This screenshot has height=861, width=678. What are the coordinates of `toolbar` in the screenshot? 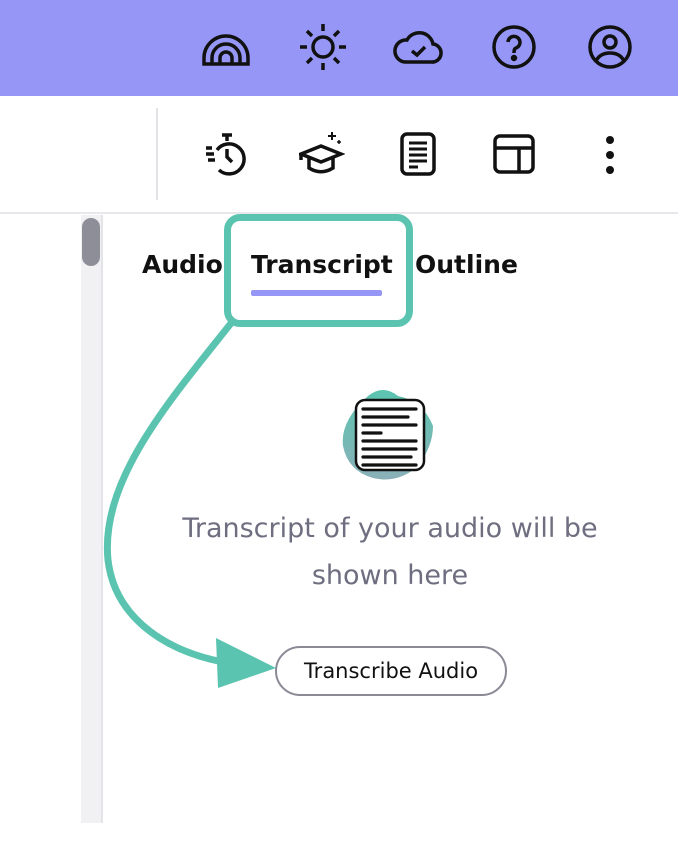 It's located at (339, 155).